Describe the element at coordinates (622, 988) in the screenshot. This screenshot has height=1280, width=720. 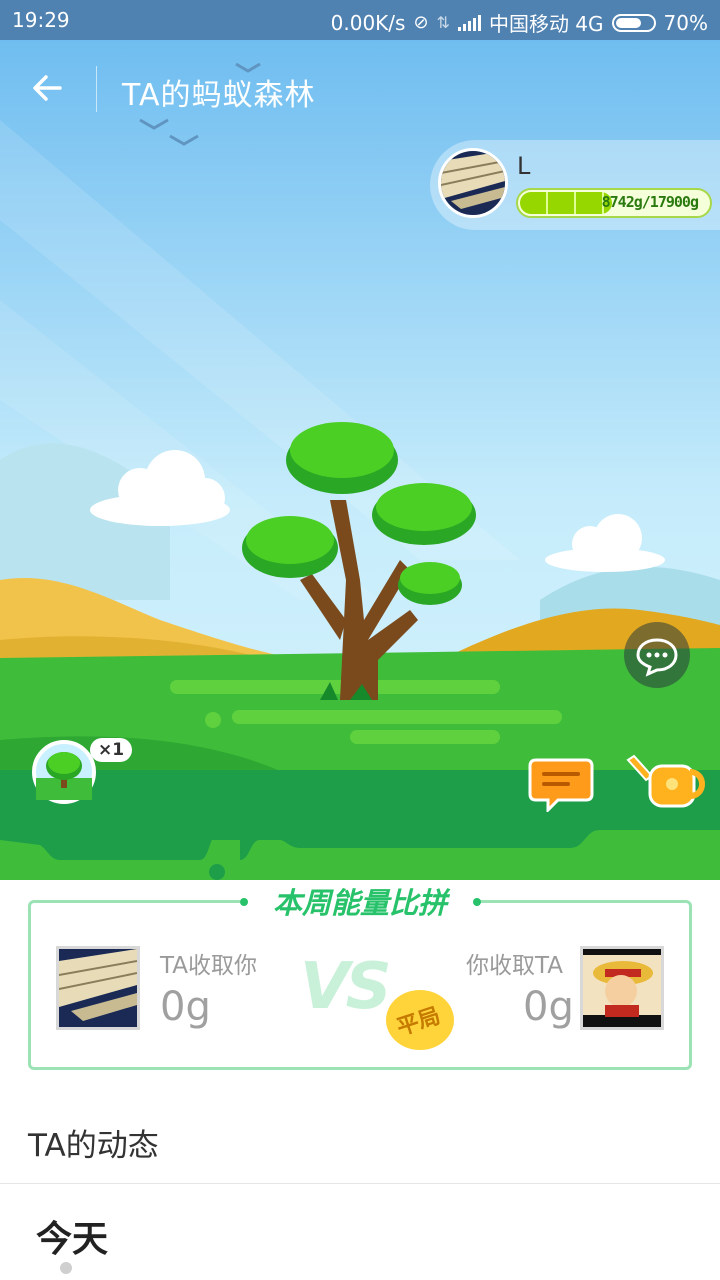
I see `right-avatar` at that location.